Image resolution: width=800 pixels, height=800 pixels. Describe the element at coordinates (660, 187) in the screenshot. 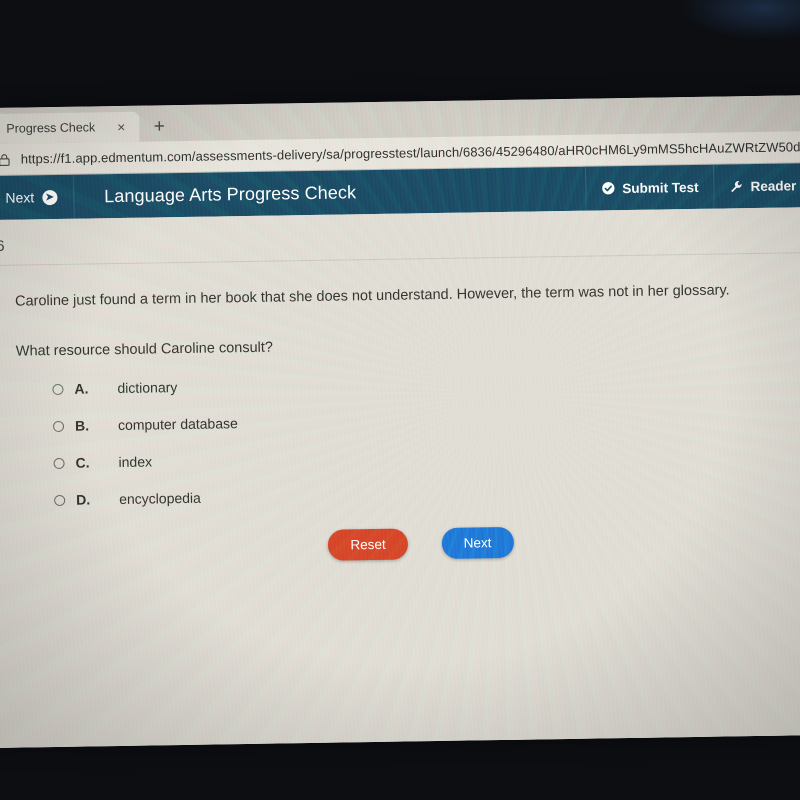

I see `submit-test-label: Submit Test` at that location.